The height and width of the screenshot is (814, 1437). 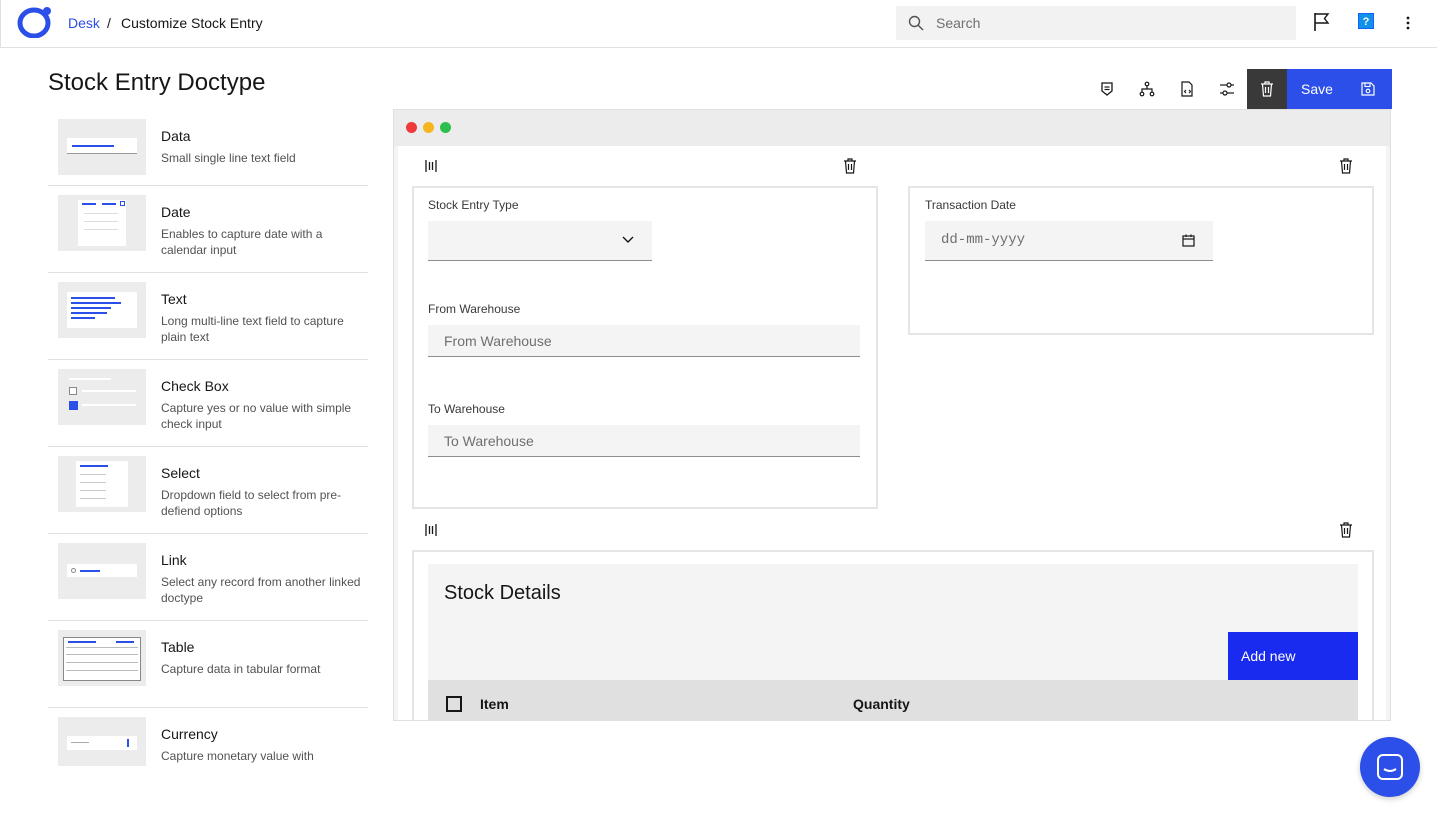 I want to click on select-all-checkbox, so click(x=454, y=704).